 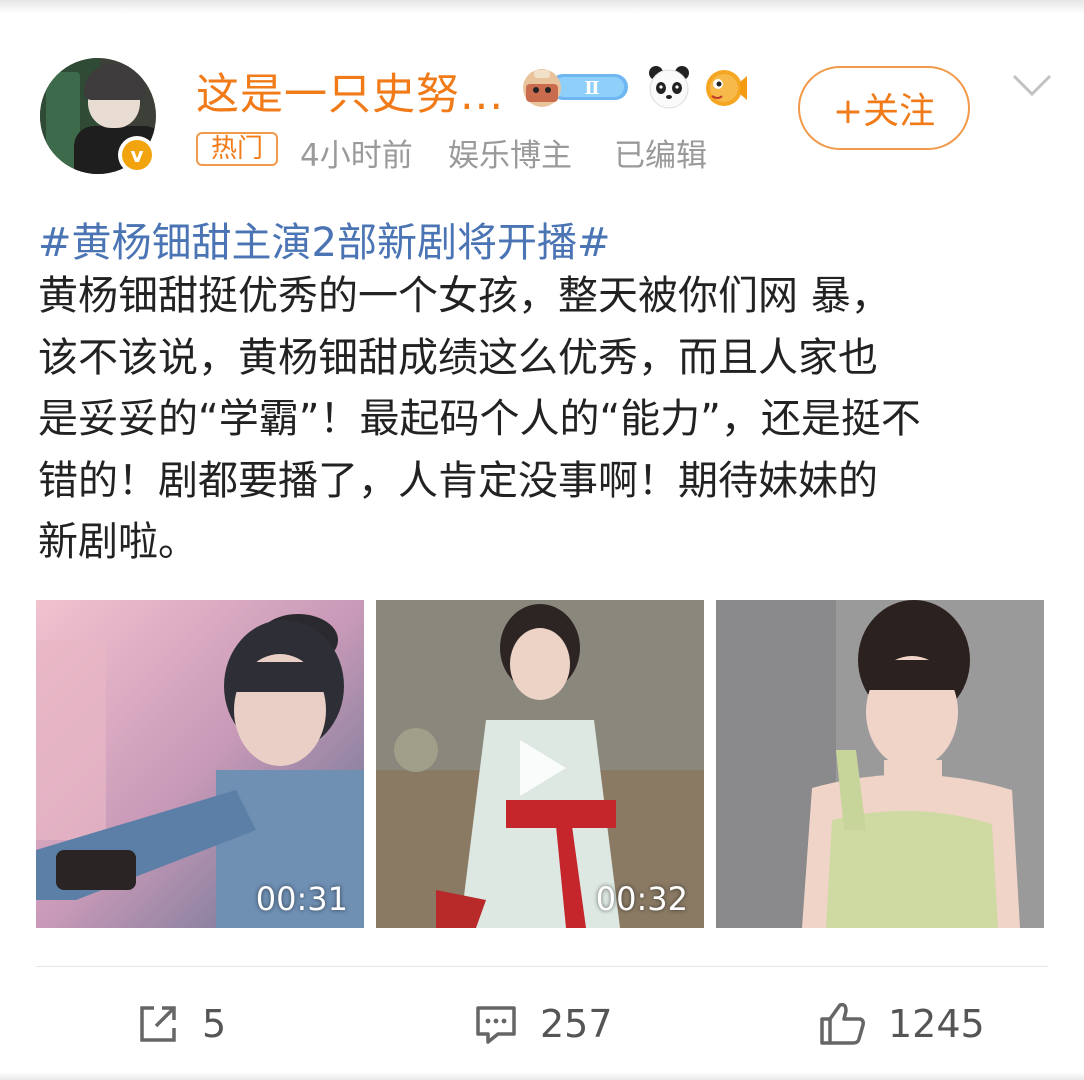 I want to click on like-icon, so click(x=842, y=1023).